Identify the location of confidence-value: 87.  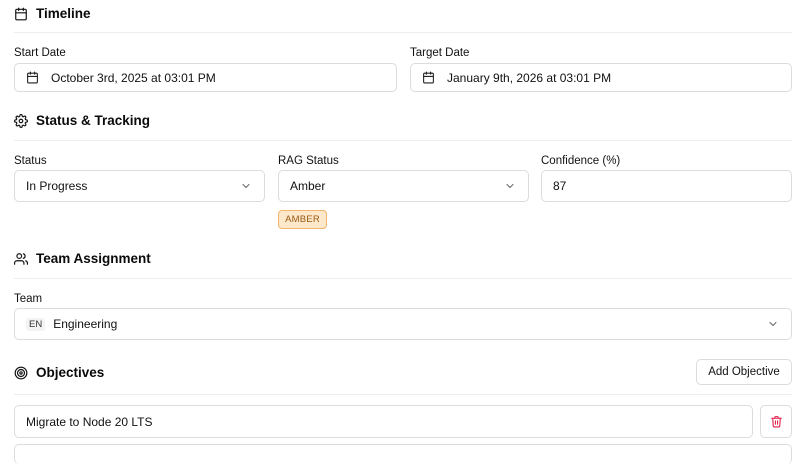
(560, 186).